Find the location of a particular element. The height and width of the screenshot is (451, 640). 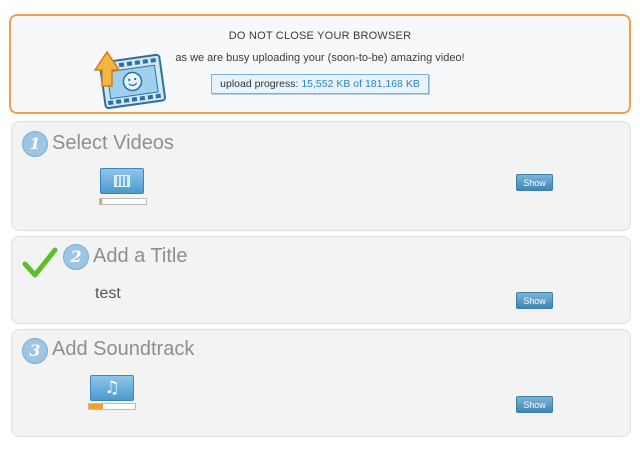

music-note-glyph: ♫ is located at coordinates (112, 388).